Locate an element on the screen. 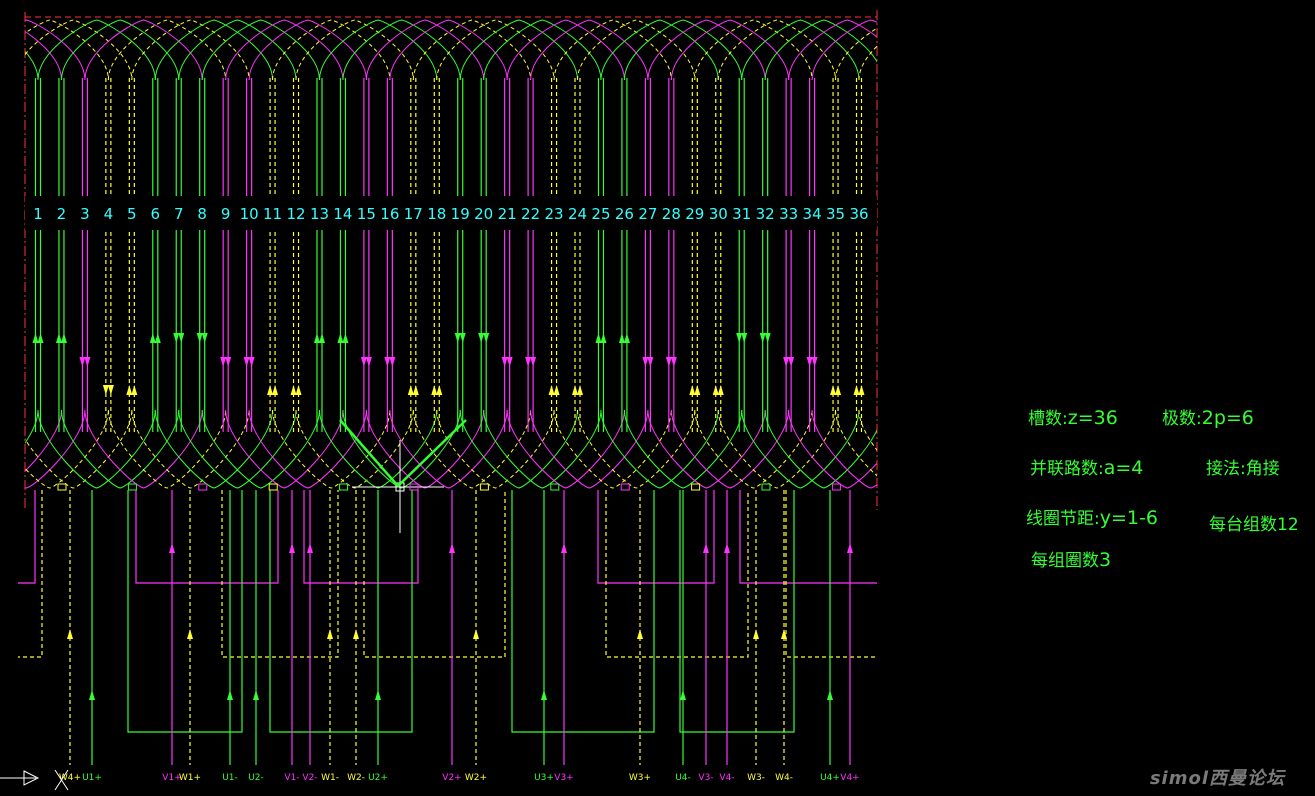 Image resolution: width=1315 pixels, height=796 pixels. terminal-arrow-U1- is located at coordinates (230, 695).